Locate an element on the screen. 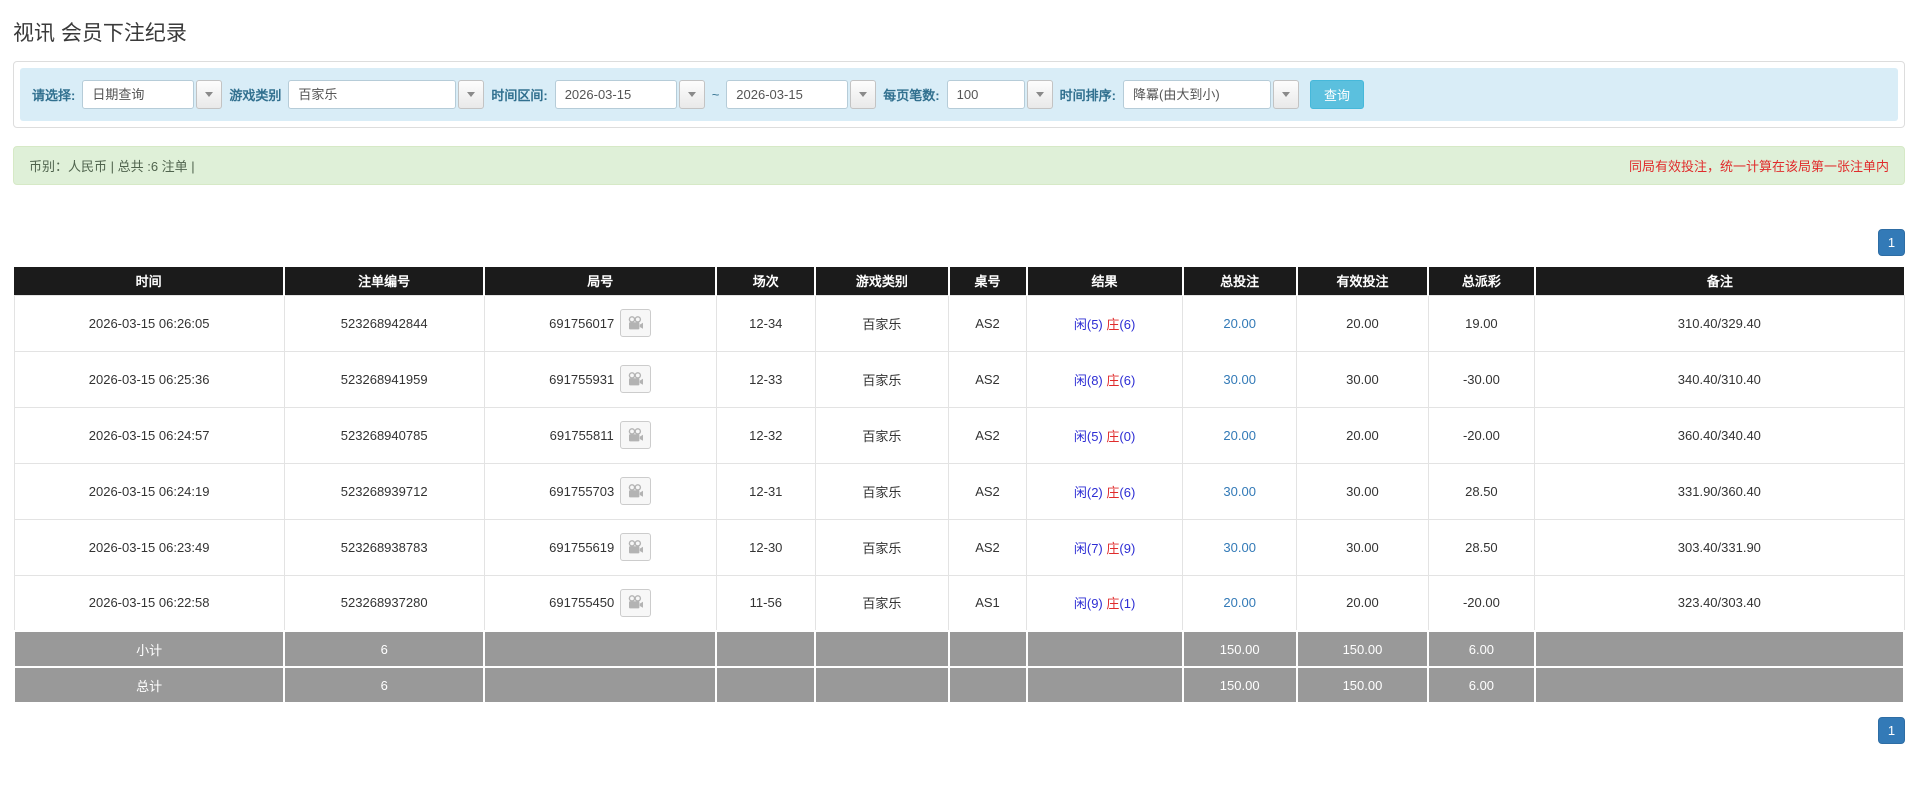 The width and height of the screenshot is (1918, 808). notice-text: 同局有效投注，统一计算在该局第一张注单内 is located at coordinates (1758, 166).